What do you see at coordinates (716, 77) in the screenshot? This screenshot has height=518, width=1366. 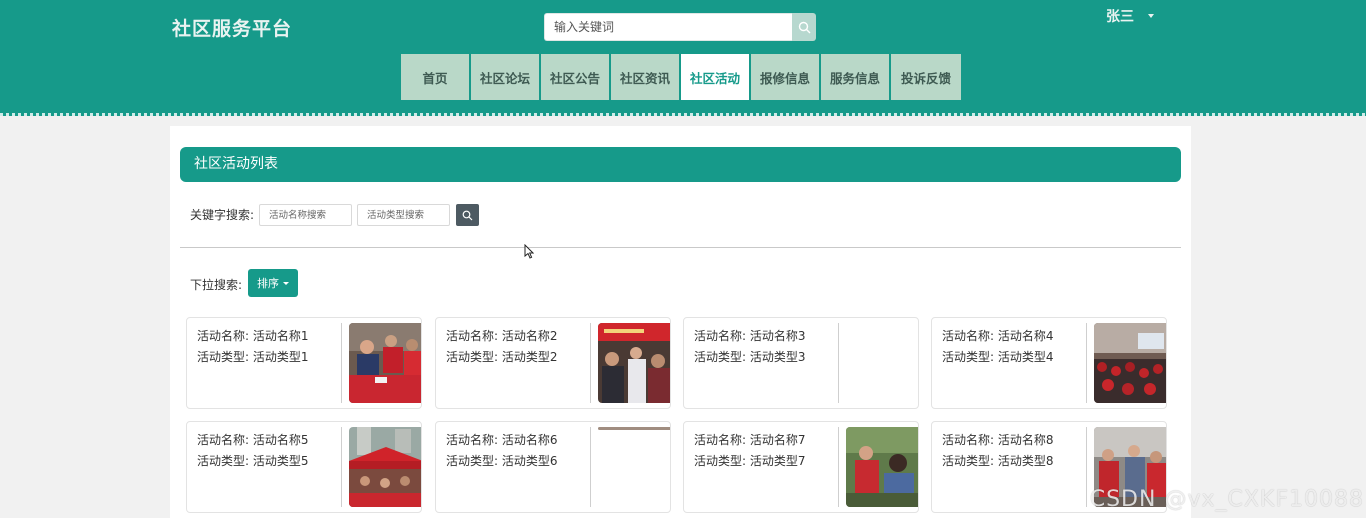 I see `nav-item-activity: 社区活动` at bounding box center [716, 77].